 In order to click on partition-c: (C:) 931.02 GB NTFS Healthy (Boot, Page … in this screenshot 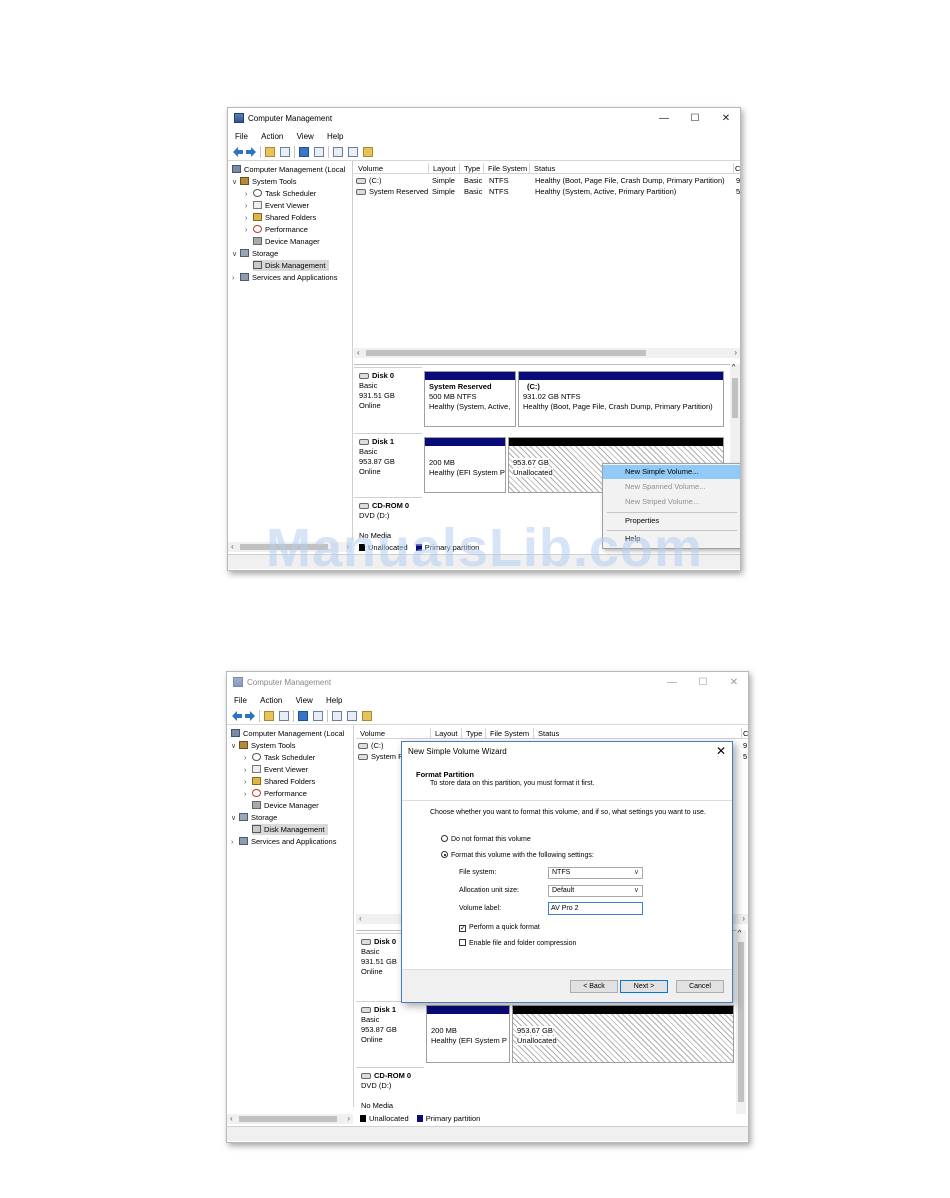, I will do `click(621, 399)`.